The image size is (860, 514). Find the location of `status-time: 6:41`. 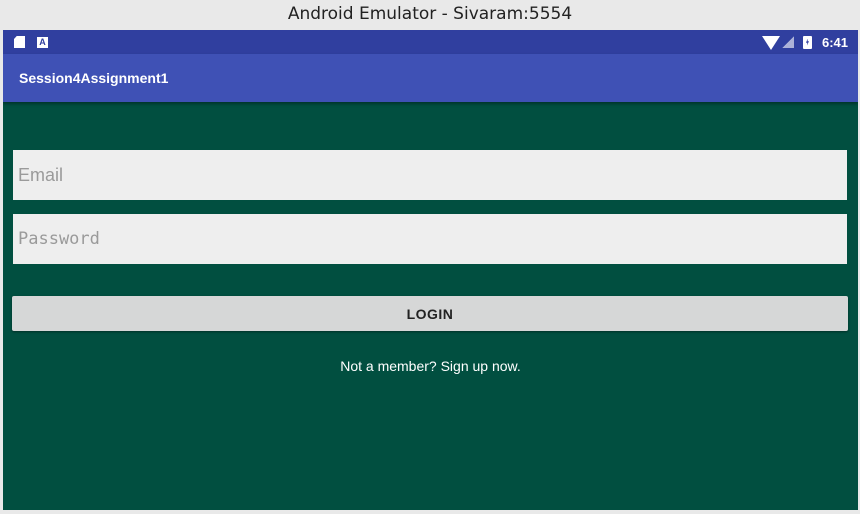

status-time: 6:41 is located at coordinates (834, 42).